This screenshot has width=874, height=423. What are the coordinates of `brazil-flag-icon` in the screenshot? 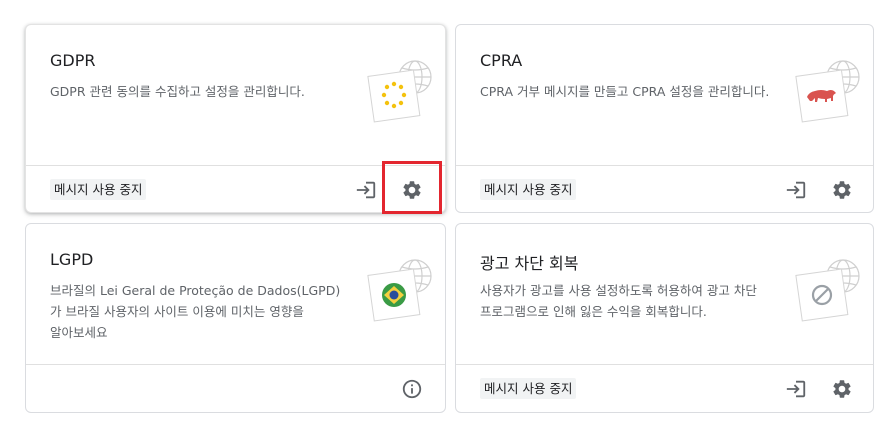 It's located at (399, 290).